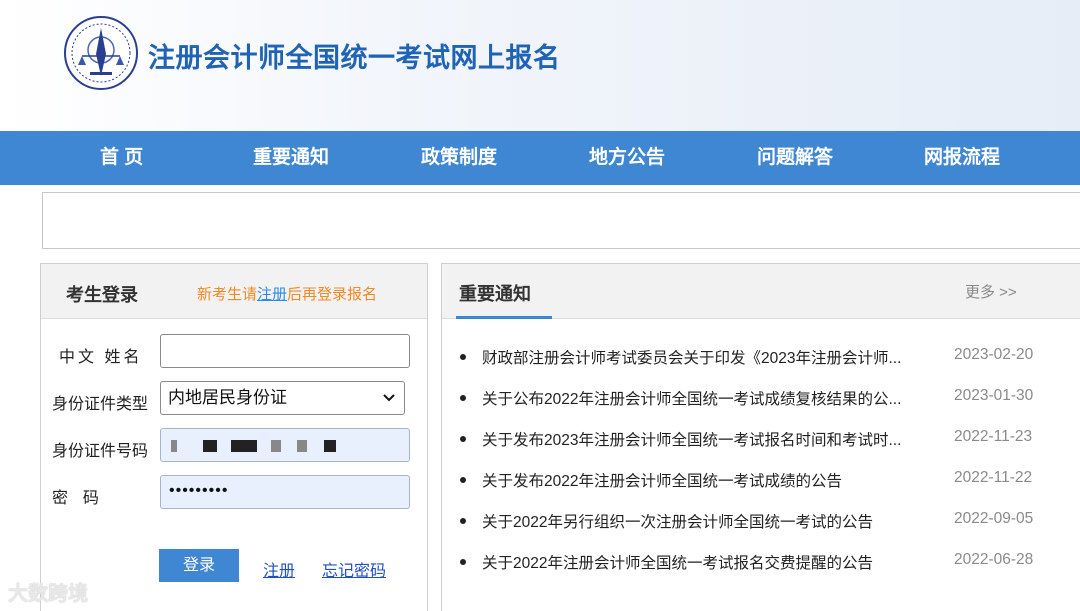  I want to click on nav-item-notices: 重要通知, so click(291, 158).